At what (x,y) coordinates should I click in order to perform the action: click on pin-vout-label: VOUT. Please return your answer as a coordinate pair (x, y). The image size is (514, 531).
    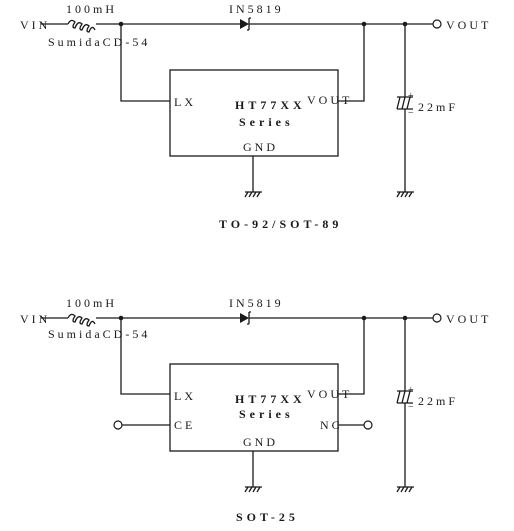
    Looking at the image, I should click on (329, 100).